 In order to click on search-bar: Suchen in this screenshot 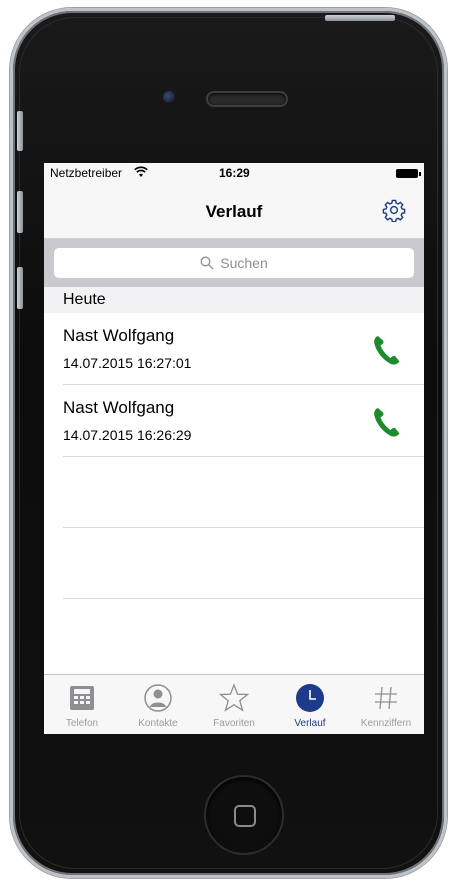, I will do `click(234, 263)`.